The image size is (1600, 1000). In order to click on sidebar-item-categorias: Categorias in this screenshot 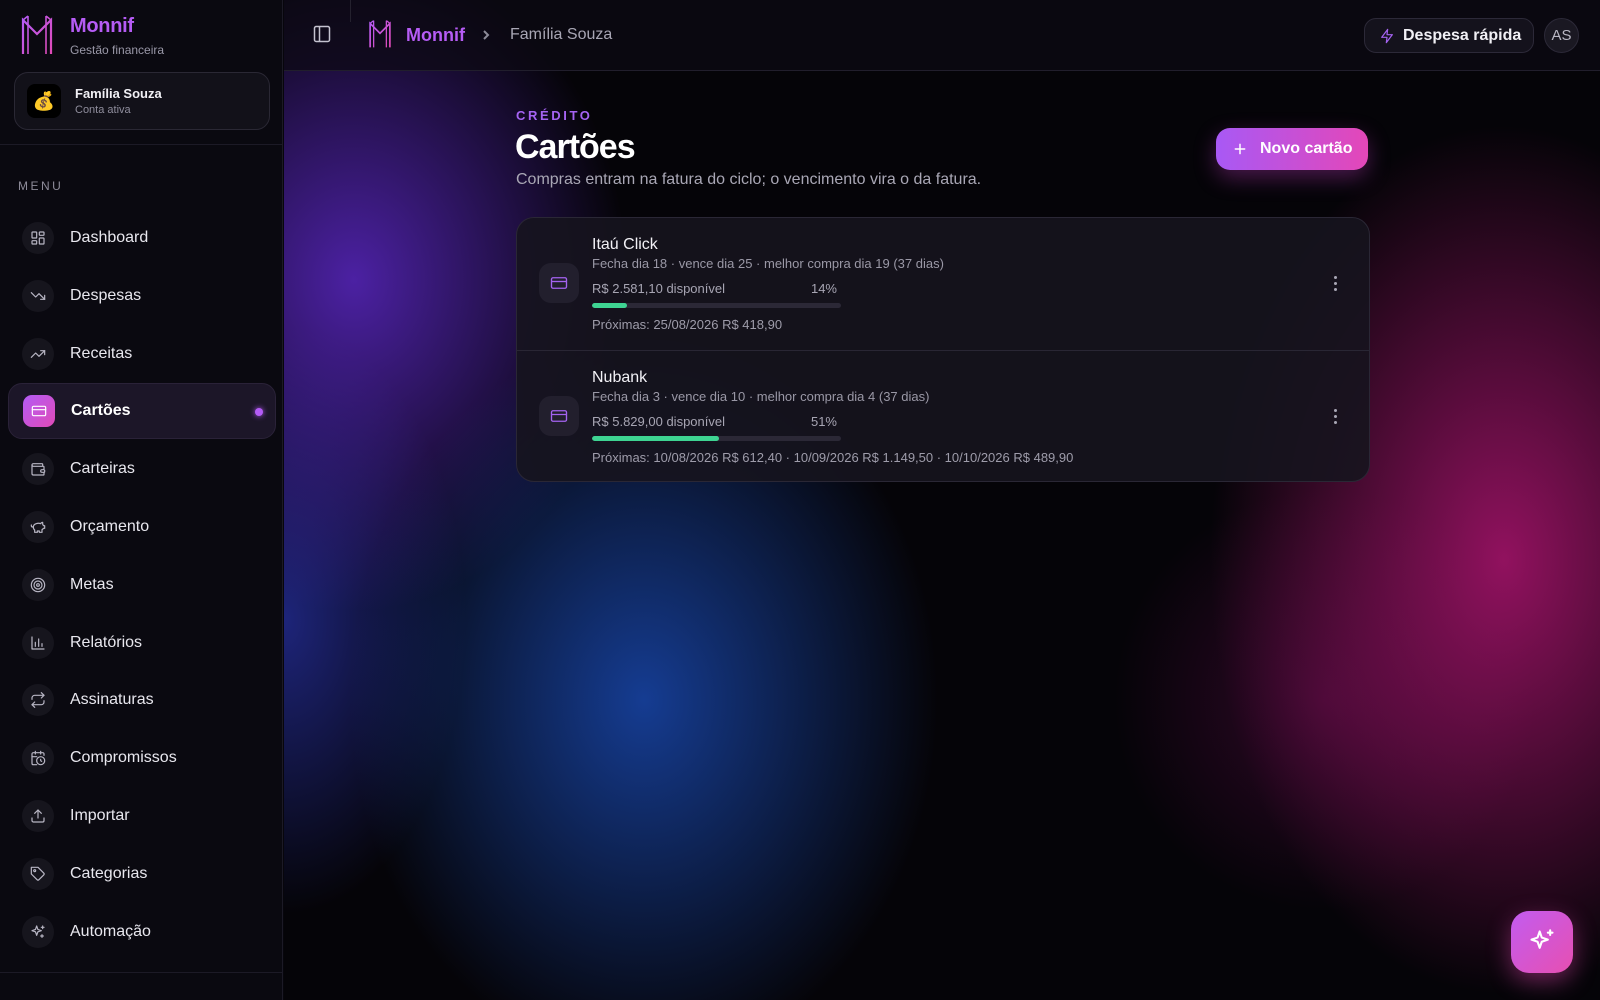, I will do `click(142, 874)`.